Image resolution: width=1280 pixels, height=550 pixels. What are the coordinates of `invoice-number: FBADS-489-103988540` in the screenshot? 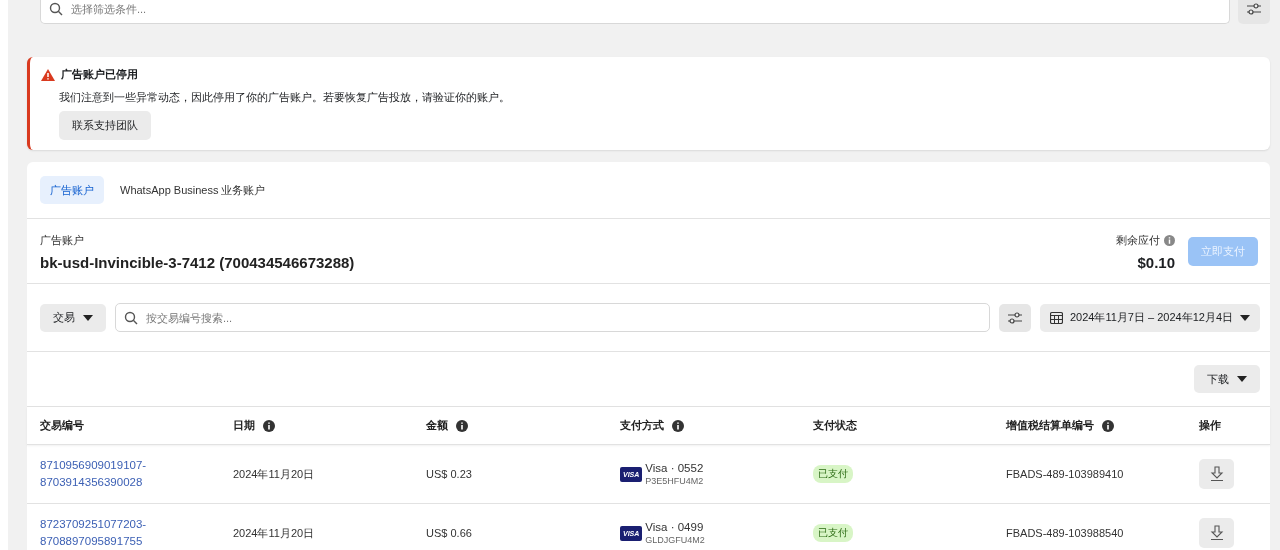 It's located at (1065, 533).